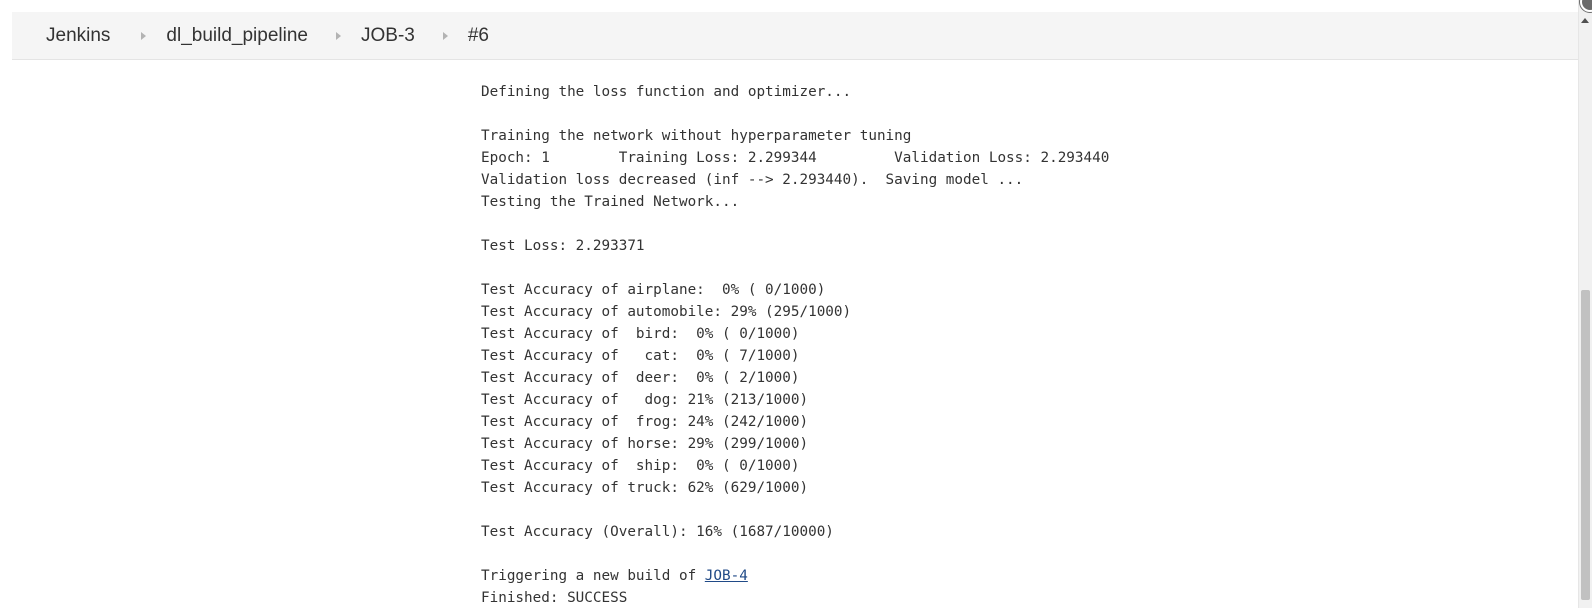 This screenshot has width=1592, height=608. I want to click on console-line: Test Accuracy of dog: 21% (213/1000), so click(645, 400).